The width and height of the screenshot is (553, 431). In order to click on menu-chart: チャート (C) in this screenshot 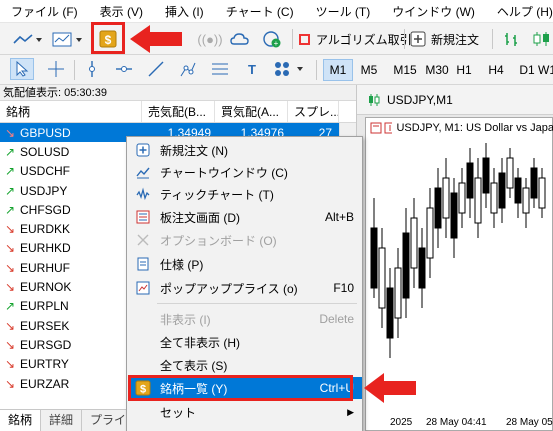, I will do `click(260, 11)`.